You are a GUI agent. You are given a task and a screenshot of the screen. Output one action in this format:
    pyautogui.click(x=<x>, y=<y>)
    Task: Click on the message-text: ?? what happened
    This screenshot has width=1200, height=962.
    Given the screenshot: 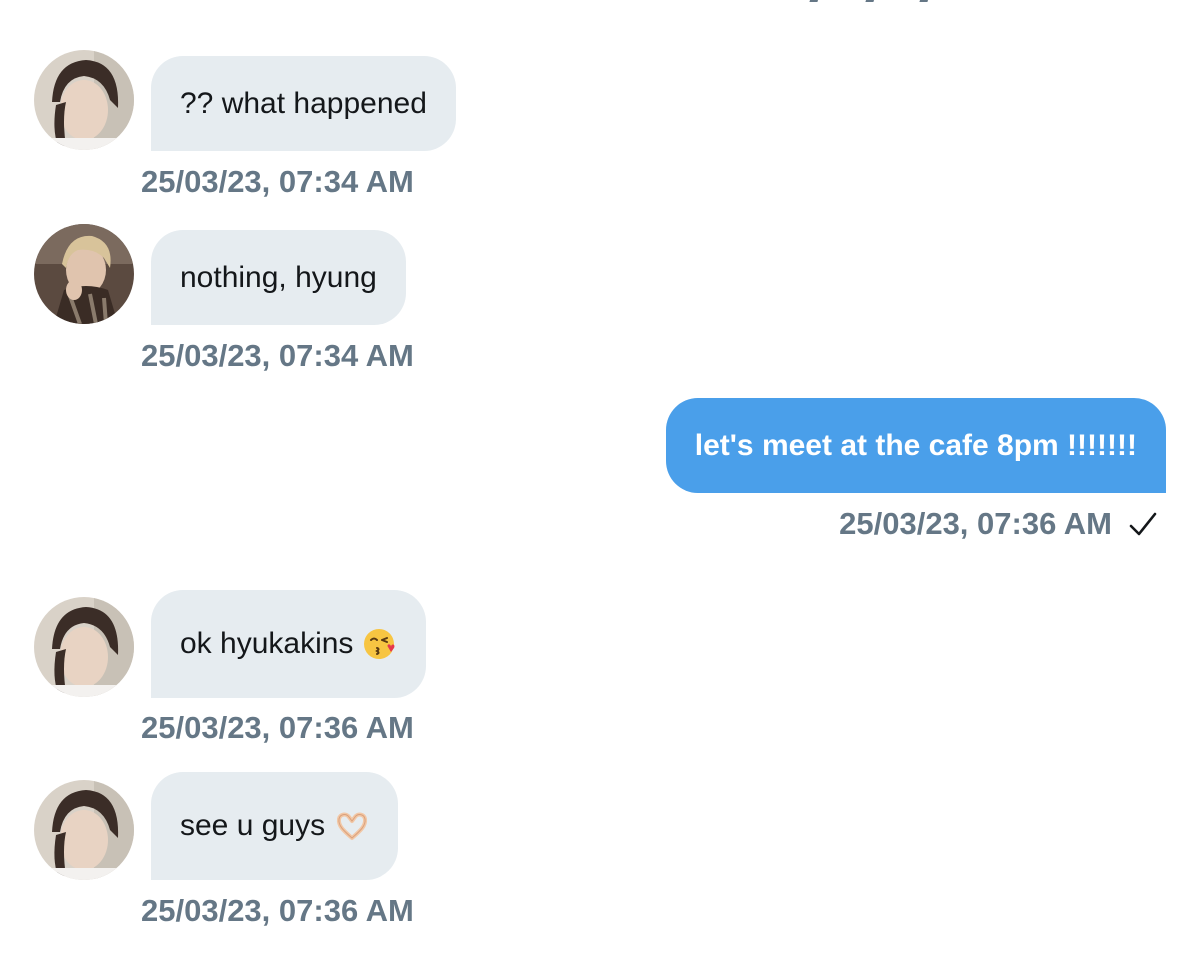 What is the action you would take?
    pyautogui.click(x=303, y=103)
    